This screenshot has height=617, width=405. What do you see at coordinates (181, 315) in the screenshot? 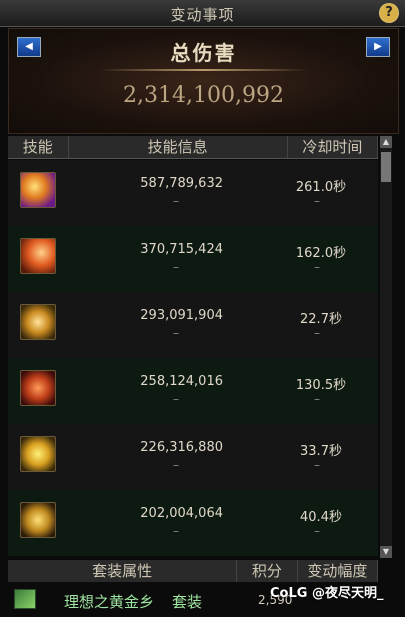
I see `damage-value: 293,091,904` at bounding box center [181, 315].